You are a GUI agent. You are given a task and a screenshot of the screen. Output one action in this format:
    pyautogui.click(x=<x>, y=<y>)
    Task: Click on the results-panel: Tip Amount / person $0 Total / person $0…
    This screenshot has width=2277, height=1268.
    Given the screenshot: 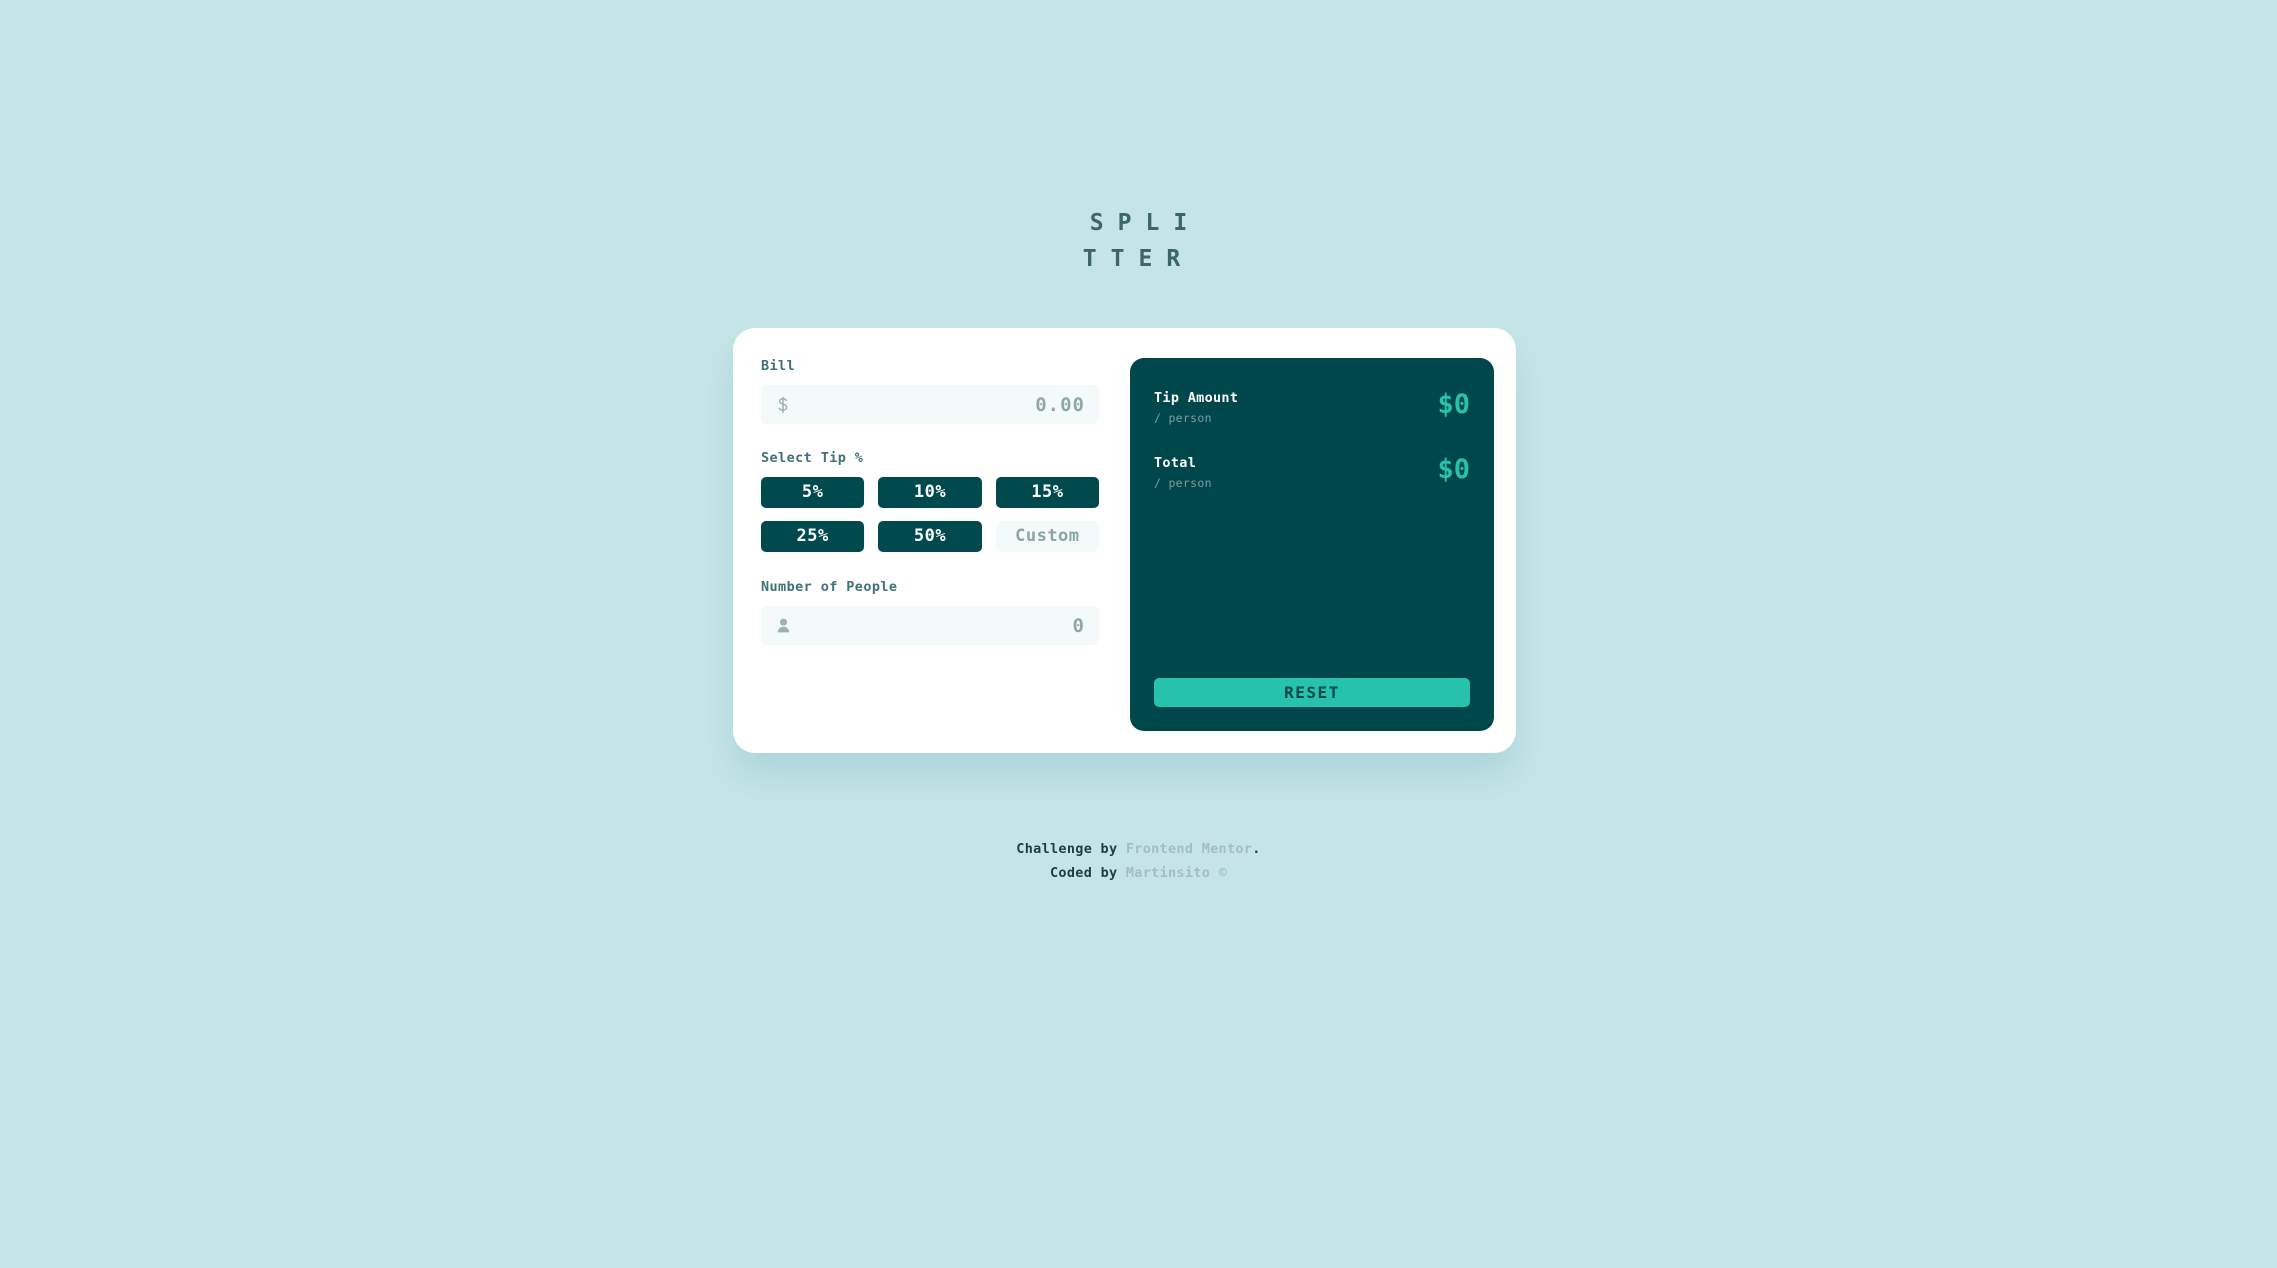 What is the action you would take?
    pyautogui.click(x=1312, y=544)
    